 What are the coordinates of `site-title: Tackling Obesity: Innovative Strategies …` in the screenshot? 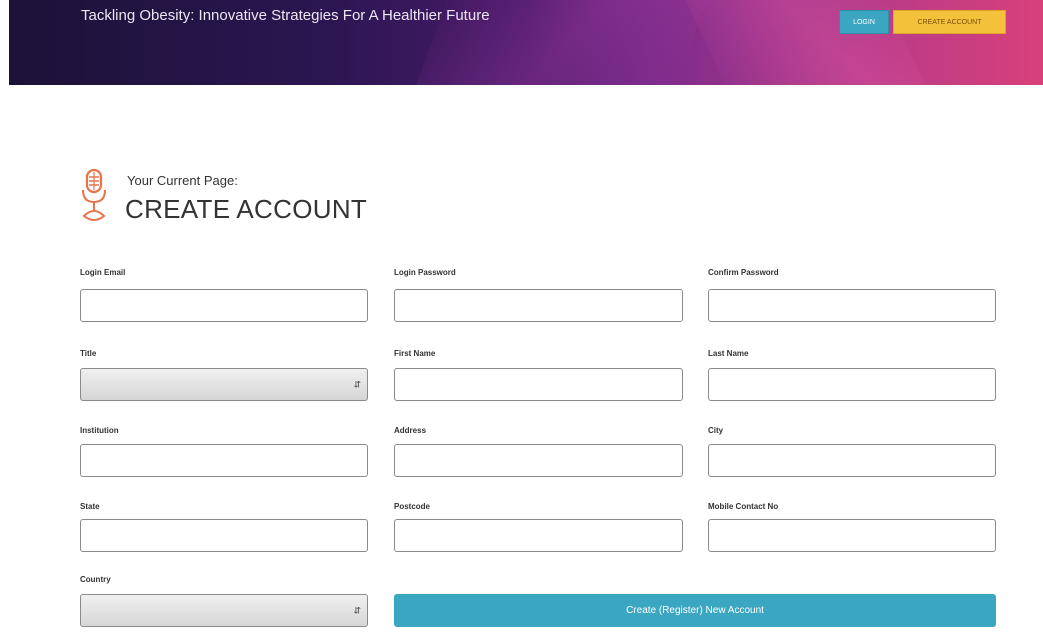 It's located at (285, 15).